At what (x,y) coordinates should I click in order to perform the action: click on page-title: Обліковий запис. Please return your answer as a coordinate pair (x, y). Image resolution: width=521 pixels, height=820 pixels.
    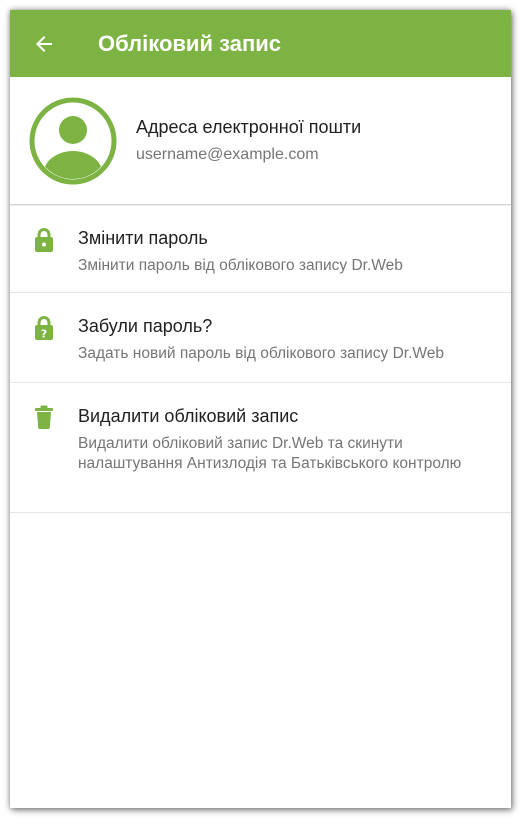
    Looking at the image, I should click on (190, 43).